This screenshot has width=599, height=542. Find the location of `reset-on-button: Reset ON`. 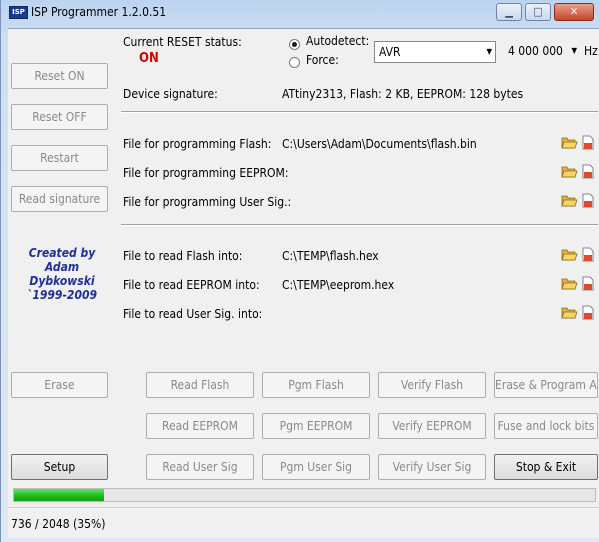

reset-on-button: Reset ON is located at coordinates (59, 76).